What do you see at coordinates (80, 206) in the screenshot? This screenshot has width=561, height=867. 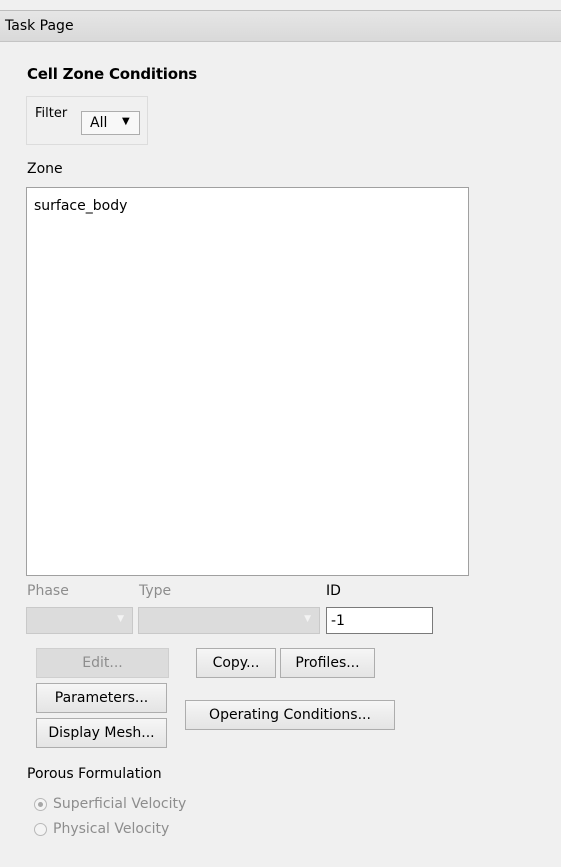 I see `zone-list-item: surface_body` at bounding box center [80, 206].